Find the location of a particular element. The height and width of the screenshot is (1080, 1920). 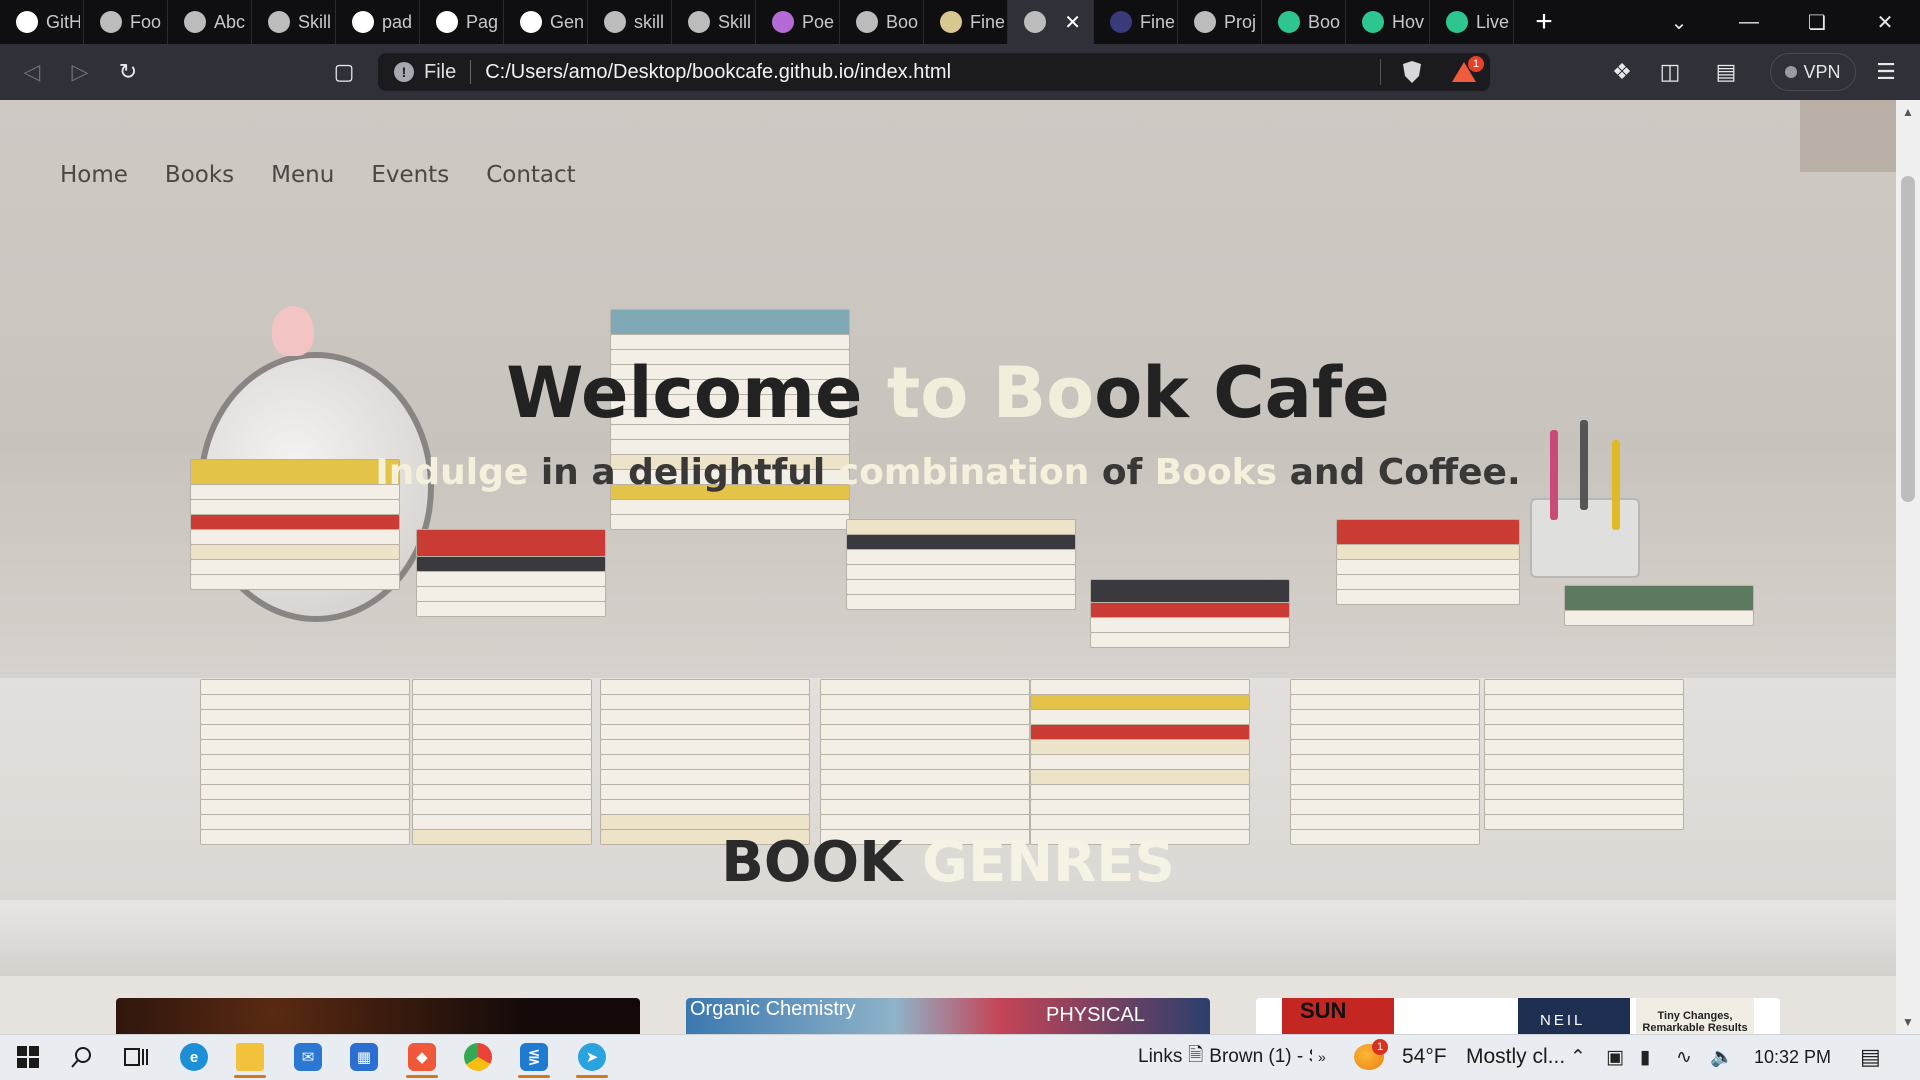

sidebar-icon: ◫ is located at coordinates (1670, 72).